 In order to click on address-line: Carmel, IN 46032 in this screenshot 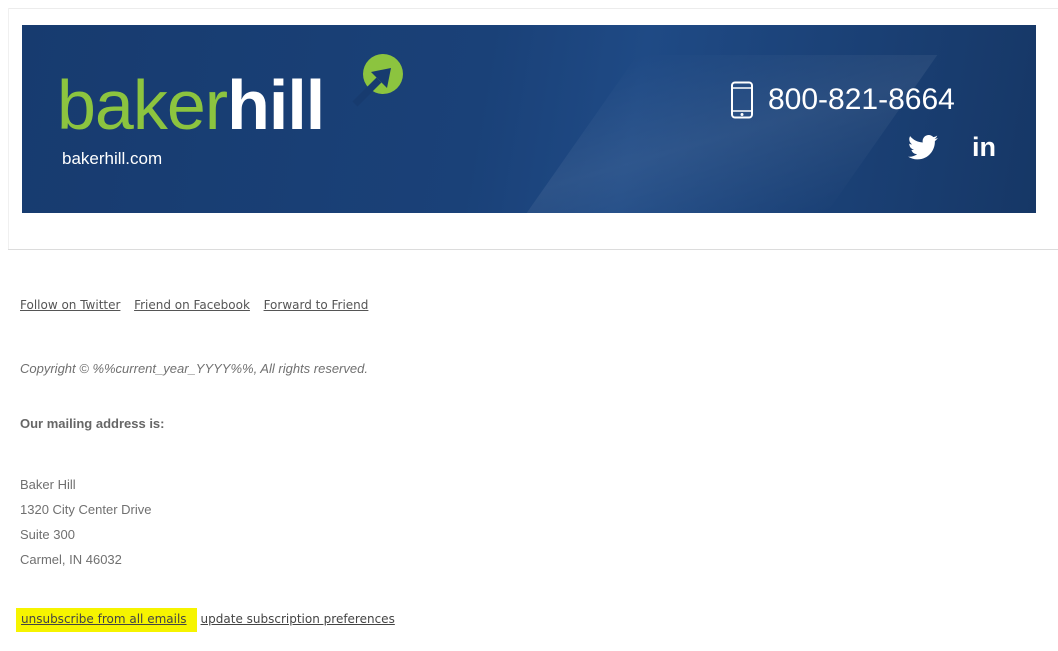, I will do `click(71, 559)`.